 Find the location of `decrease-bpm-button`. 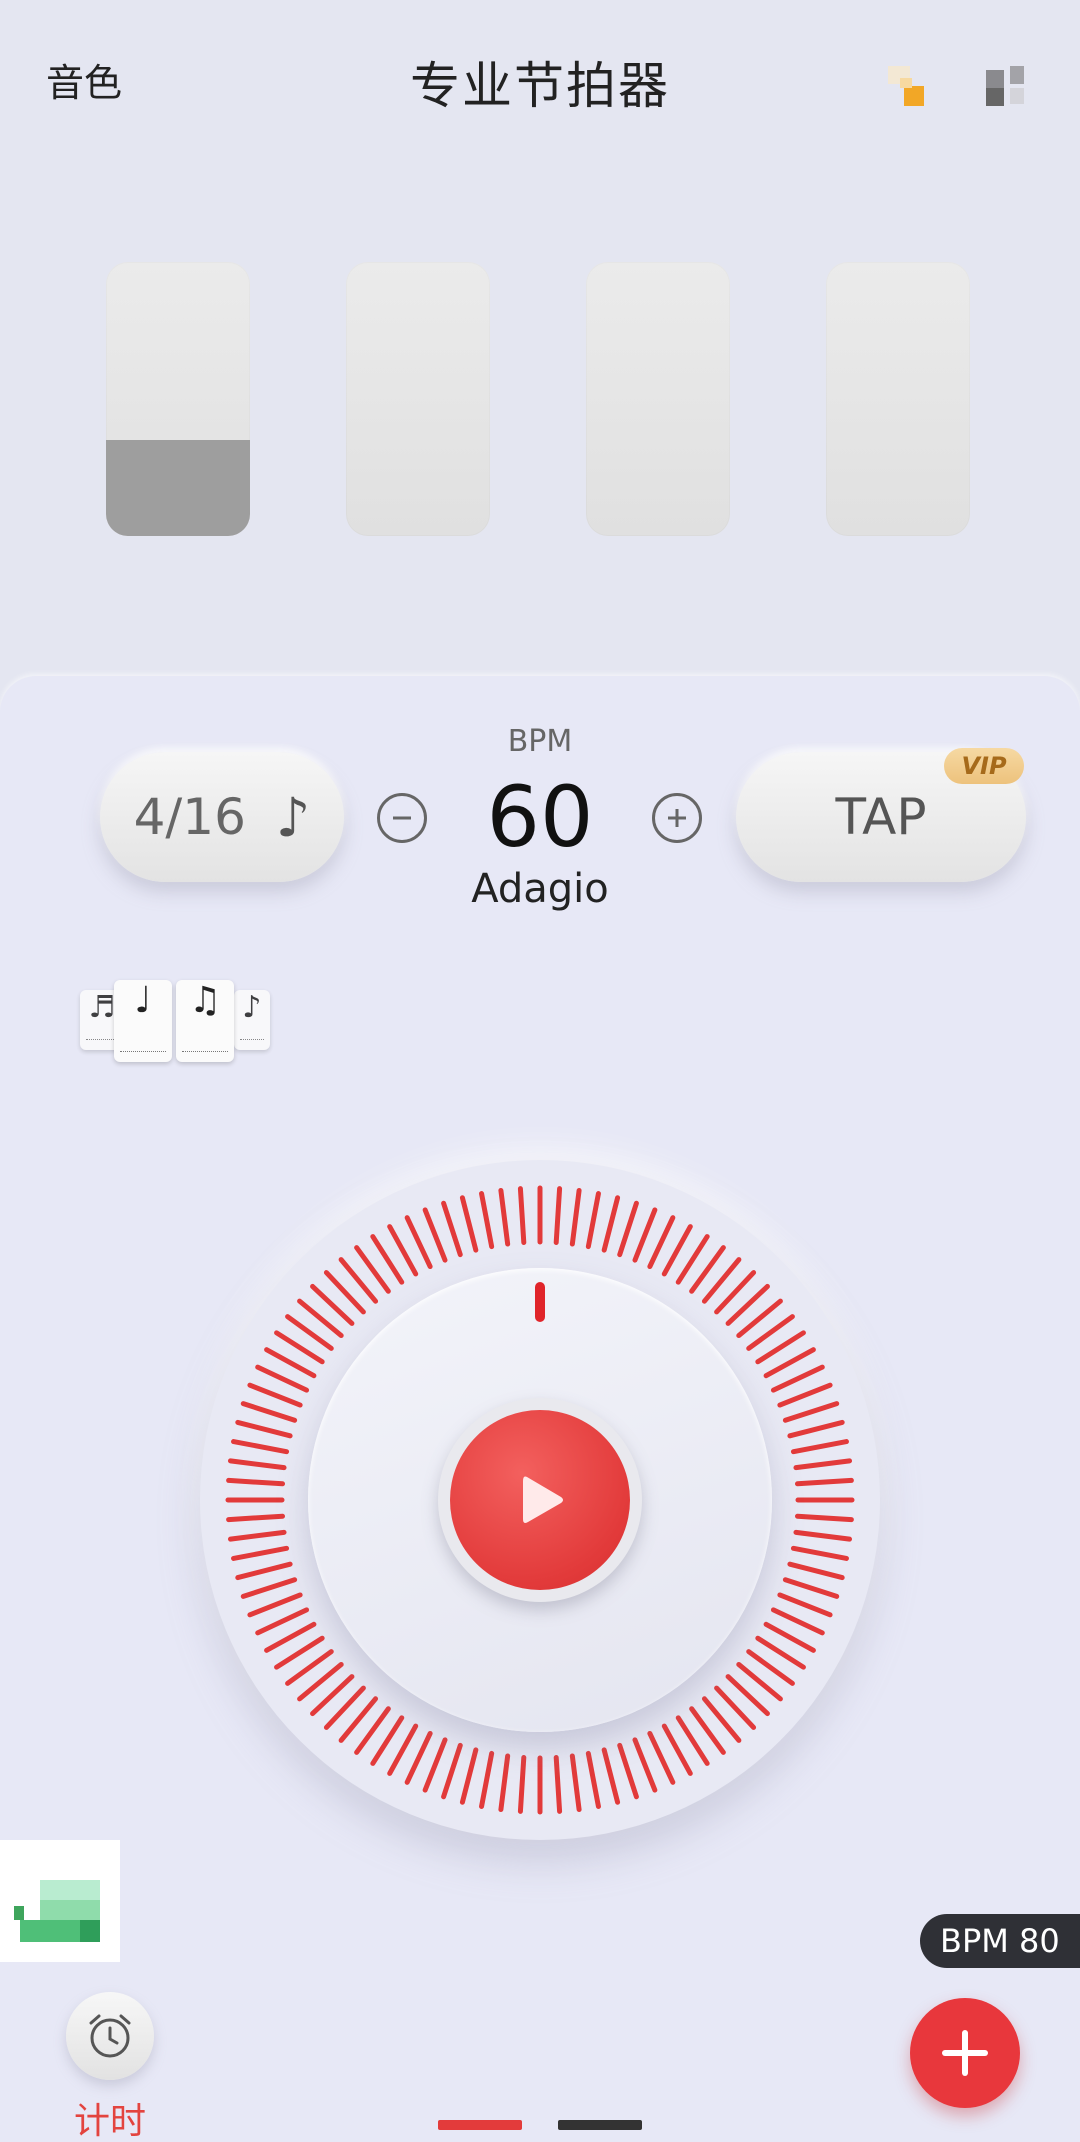

decrease-bpm-button is located at coordinates (402, 818).